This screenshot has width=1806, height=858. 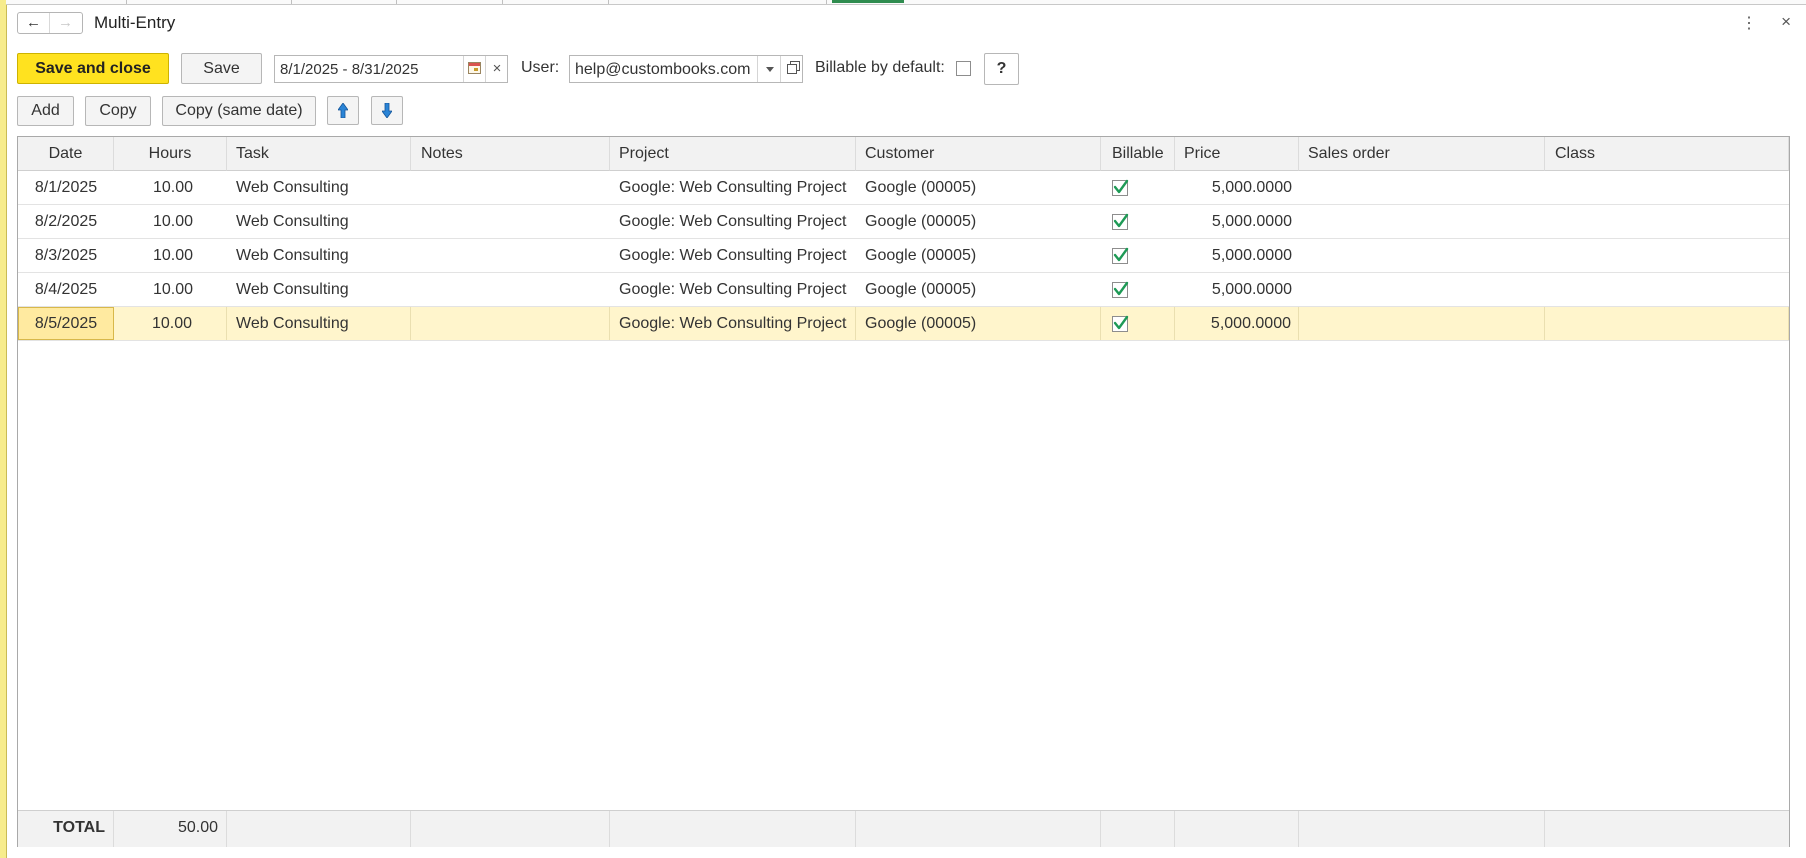 I want to click on cell-date: 8/2/2025, so click(x=66, y=221).